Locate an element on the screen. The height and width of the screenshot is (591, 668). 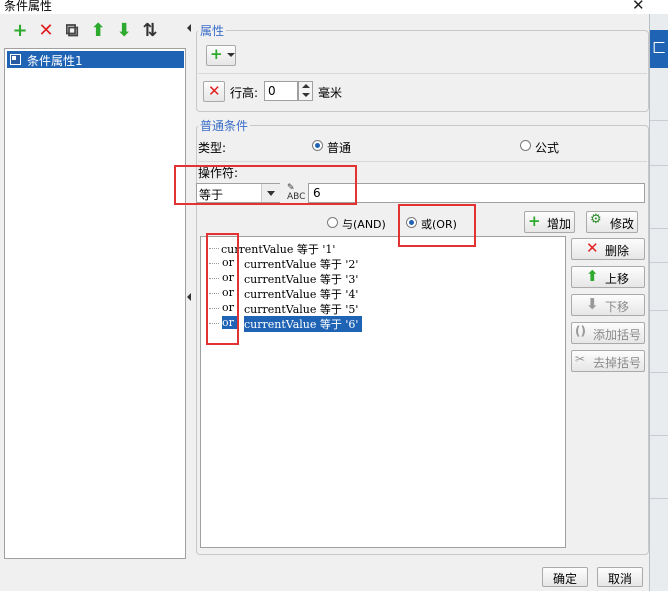
type-radio-formula is located at coordinates (525, 145).